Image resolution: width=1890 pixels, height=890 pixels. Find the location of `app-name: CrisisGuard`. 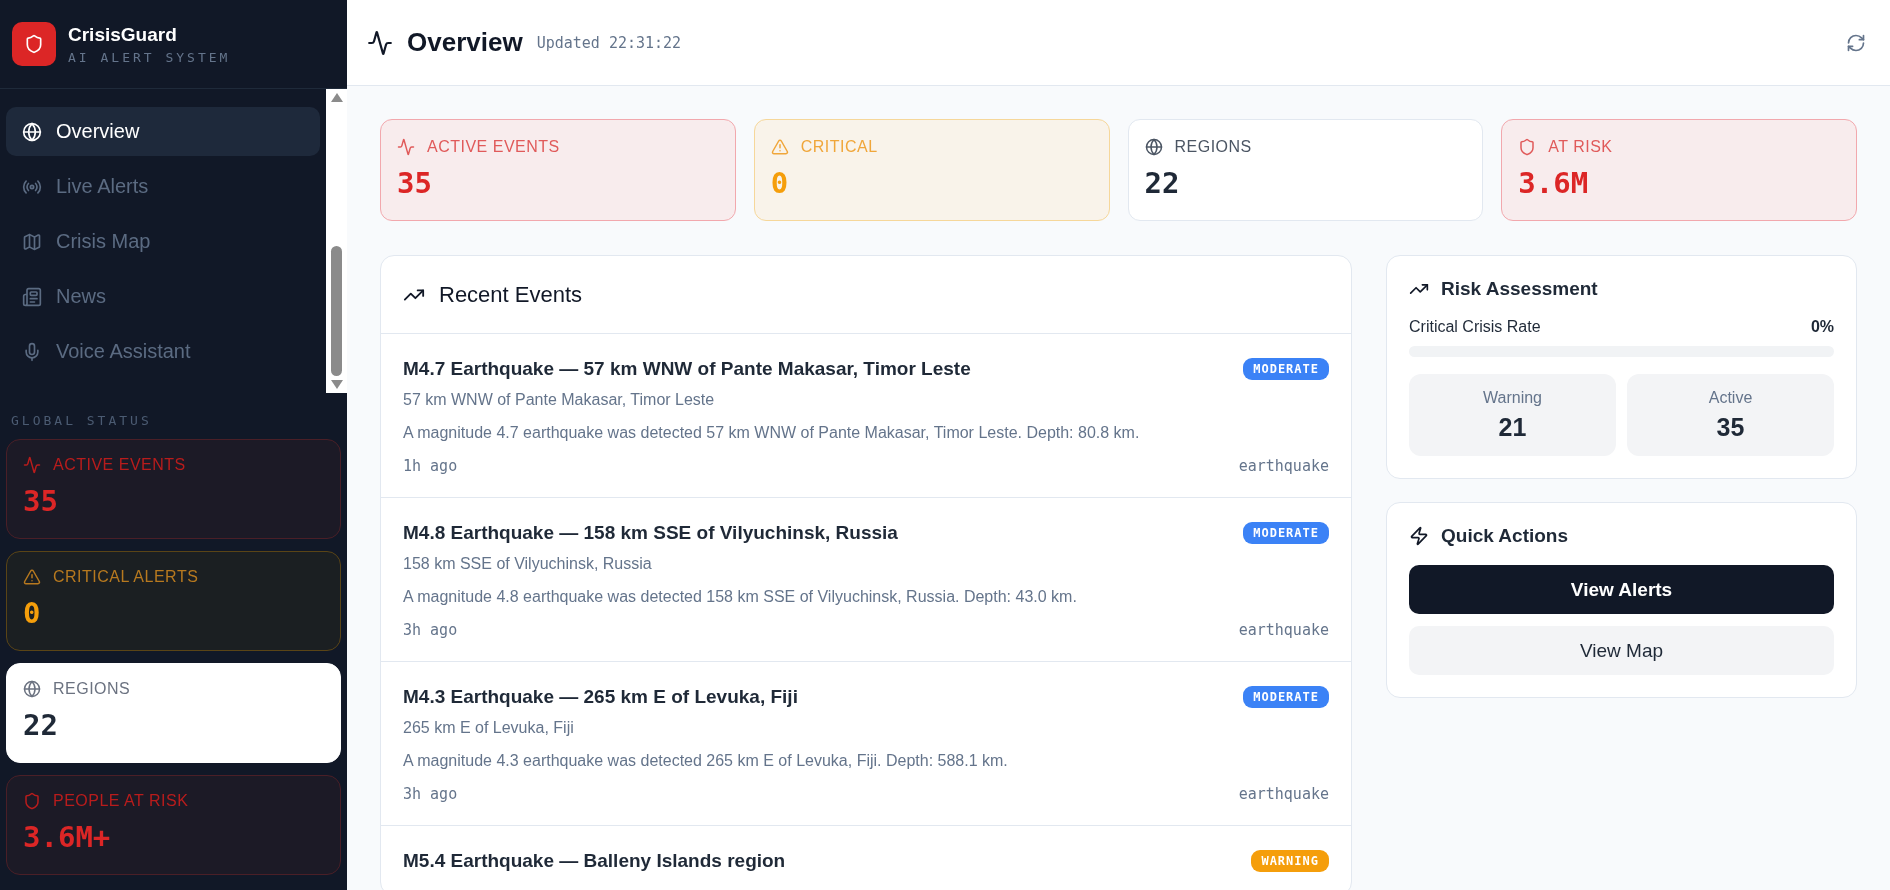

app-name: CrisisGuard is located at coordinates (123, 34).